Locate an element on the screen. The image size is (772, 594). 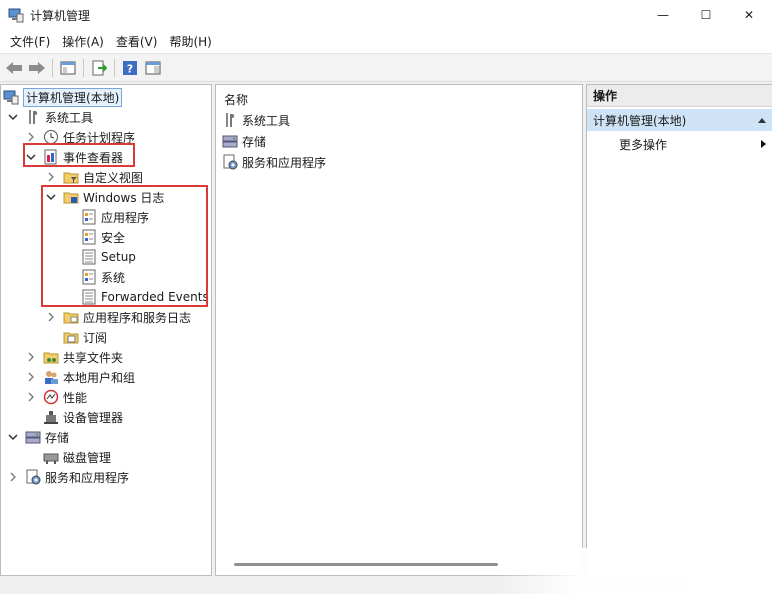
device-manager-icon is located at coordinates (51, 417).